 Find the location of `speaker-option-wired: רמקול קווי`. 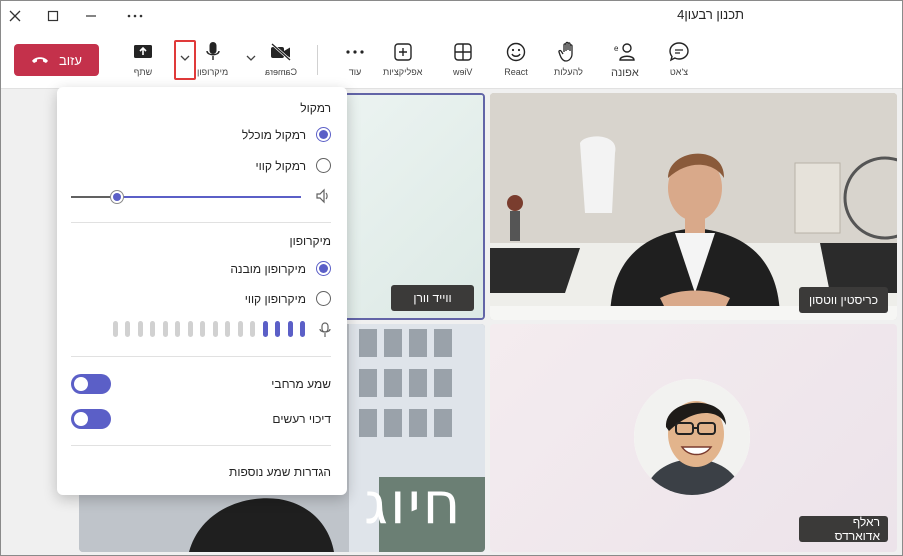

speaker-option-wired: רמקול קווי is located at coordinates (293, 165).